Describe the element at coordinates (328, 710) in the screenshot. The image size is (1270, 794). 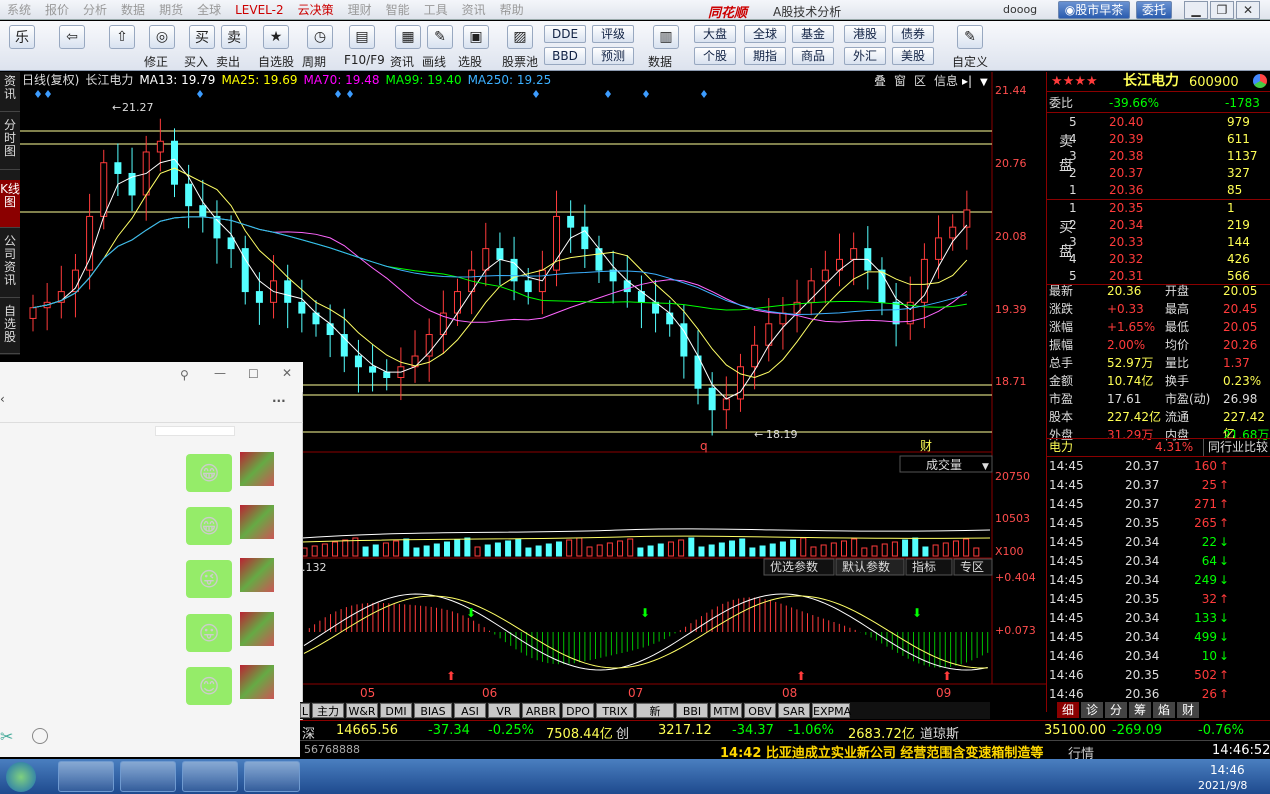
I see `indicator-tab: 主力` at that location.